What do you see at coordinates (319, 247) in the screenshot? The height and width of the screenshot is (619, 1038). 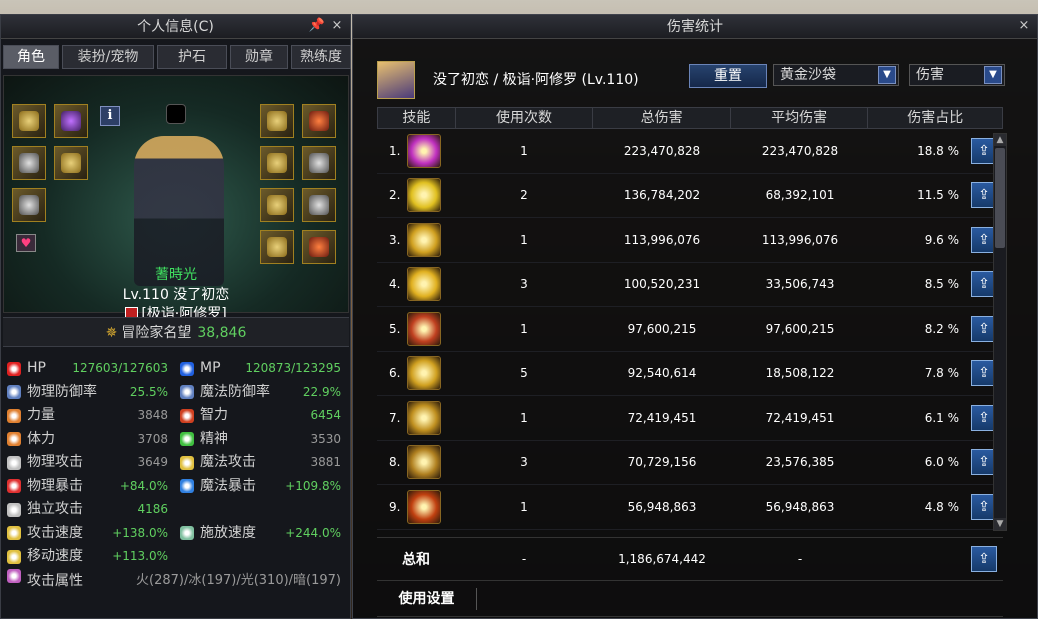 I see `equipment-slot-earring` at bounding box center [319, 247].